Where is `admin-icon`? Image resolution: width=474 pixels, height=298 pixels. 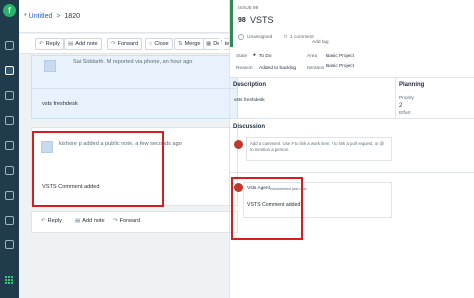 admin-icon is located at coordinates (9, 220).